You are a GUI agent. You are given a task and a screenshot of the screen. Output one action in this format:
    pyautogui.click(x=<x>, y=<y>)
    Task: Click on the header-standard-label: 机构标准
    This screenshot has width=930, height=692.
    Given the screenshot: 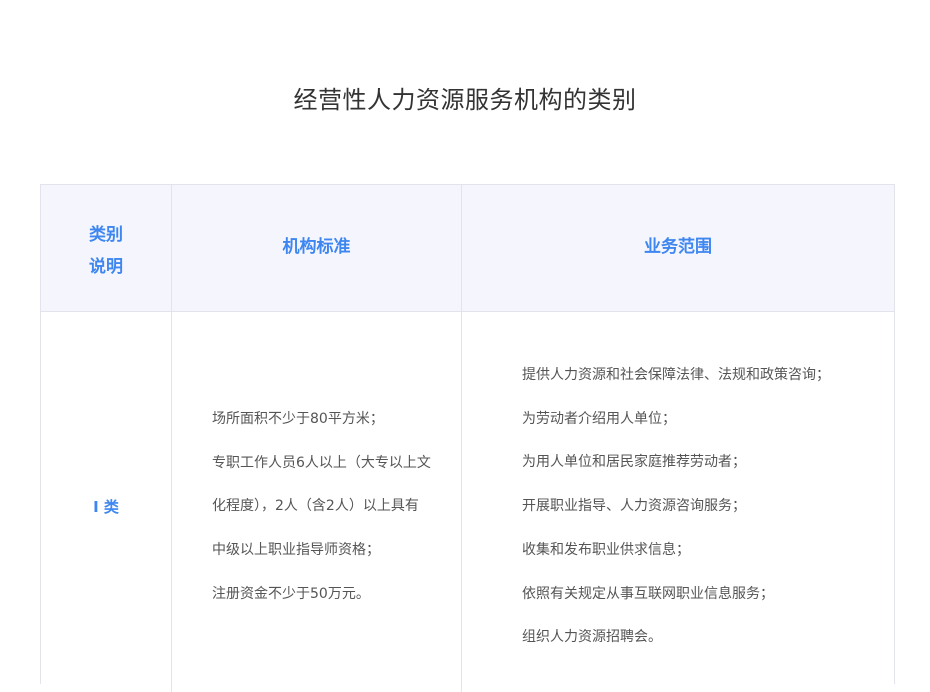 What is the action you would take?
    pyautogui.click(x=316, y=247)
    